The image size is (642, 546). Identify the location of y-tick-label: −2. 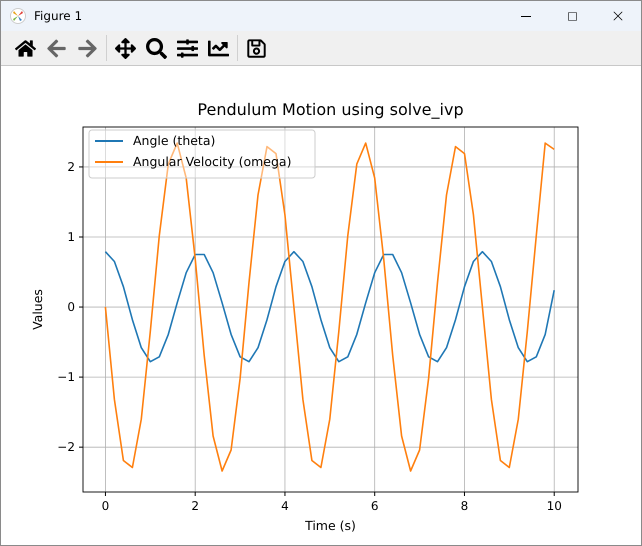
(66, 447).